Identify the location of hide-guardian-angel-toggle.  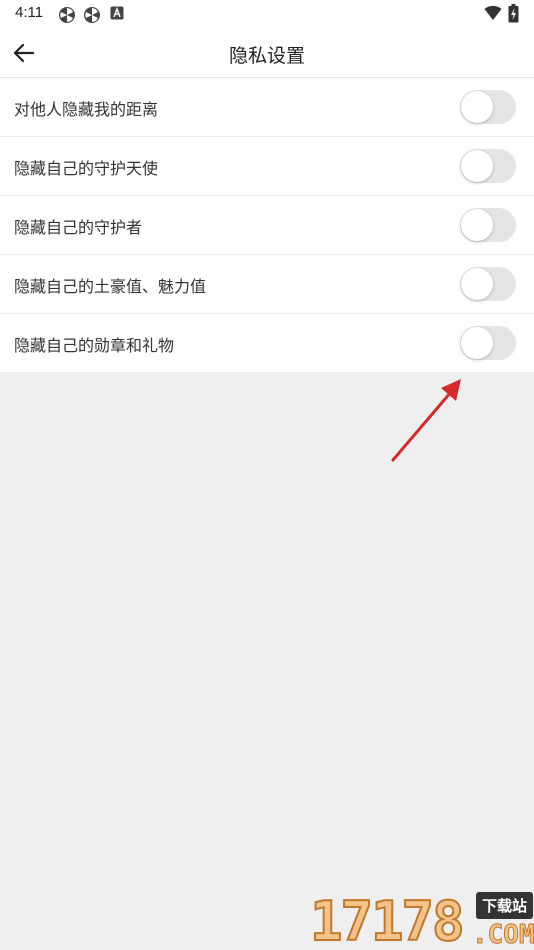
(488, 166).